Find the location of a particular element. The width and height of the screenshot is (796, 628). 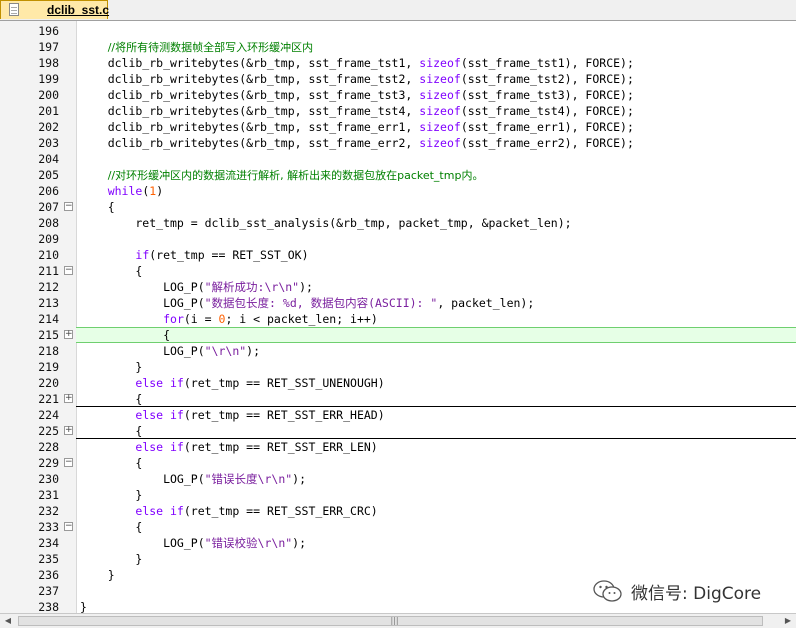

code-line: 209 is located at coordinates (398, 239).